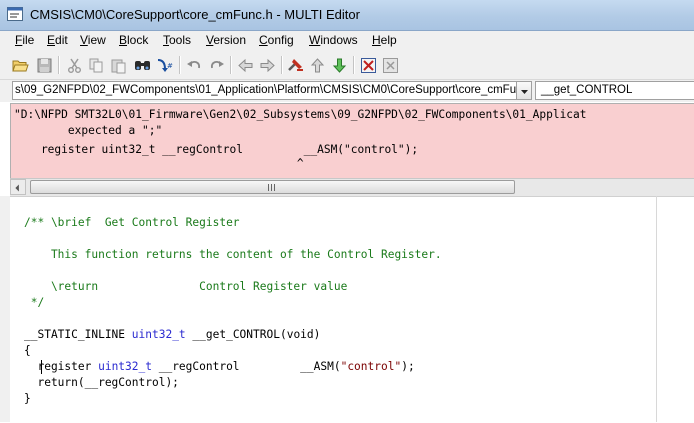 The image size is (694, 423). I want to click on down-arrow-icon, so click(339, 65).